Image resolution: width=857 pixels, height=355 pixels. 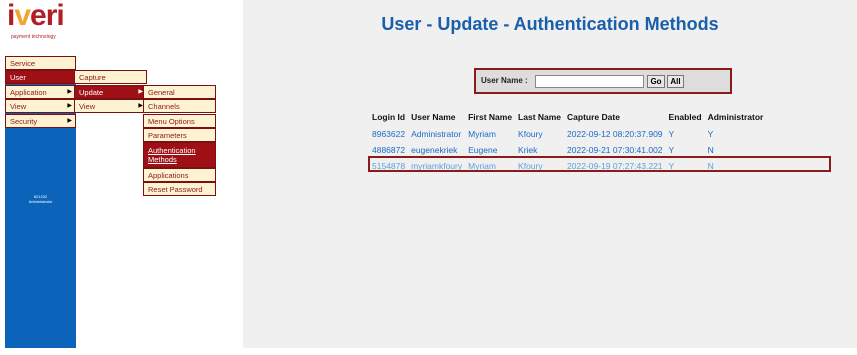 What do you see at coordinates (40, 50) in the screenshot?
I see `rail-divider` at bounding box center [40, 50].